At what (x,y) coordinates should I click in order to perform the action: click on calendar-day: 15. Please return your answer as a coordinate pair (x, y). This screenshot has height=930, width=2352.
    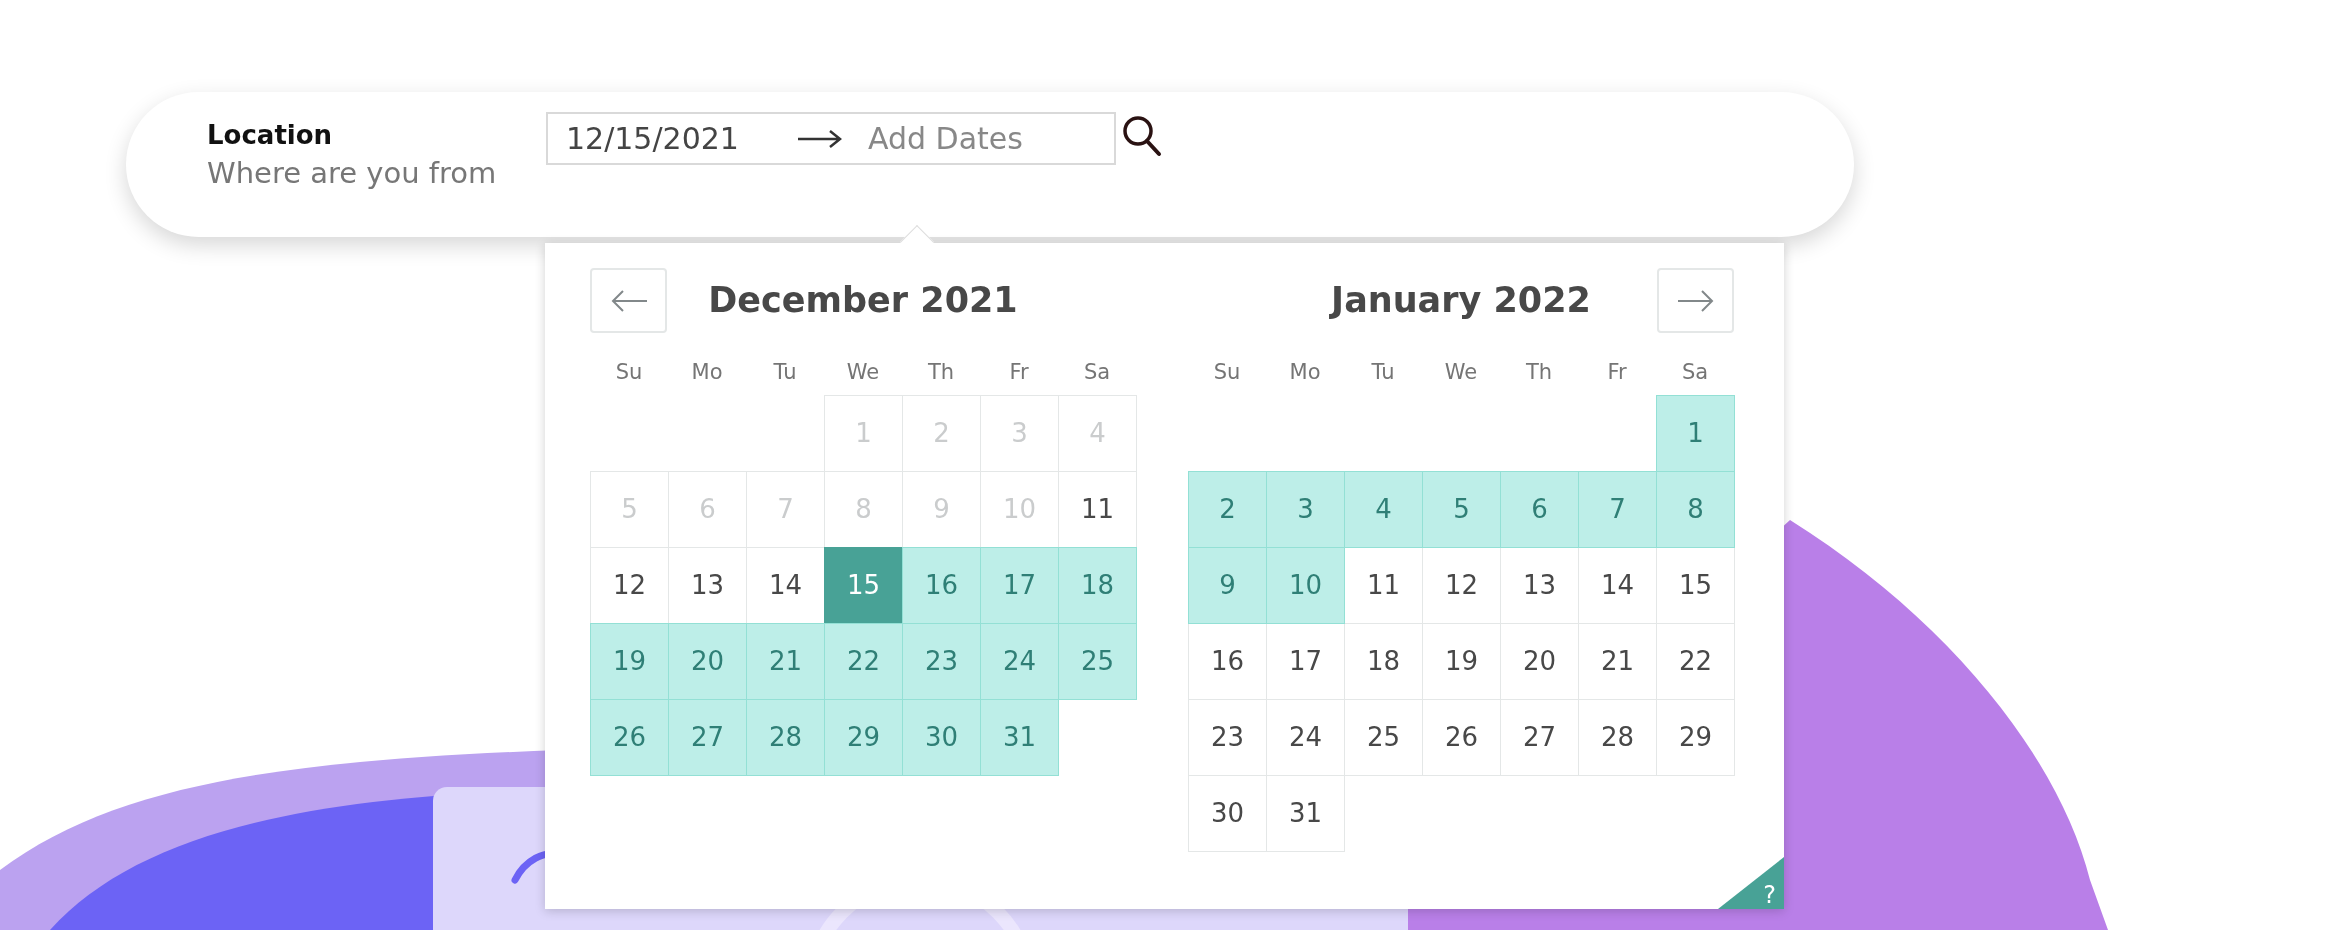
    Looking at the image, I should click on (863, 585).